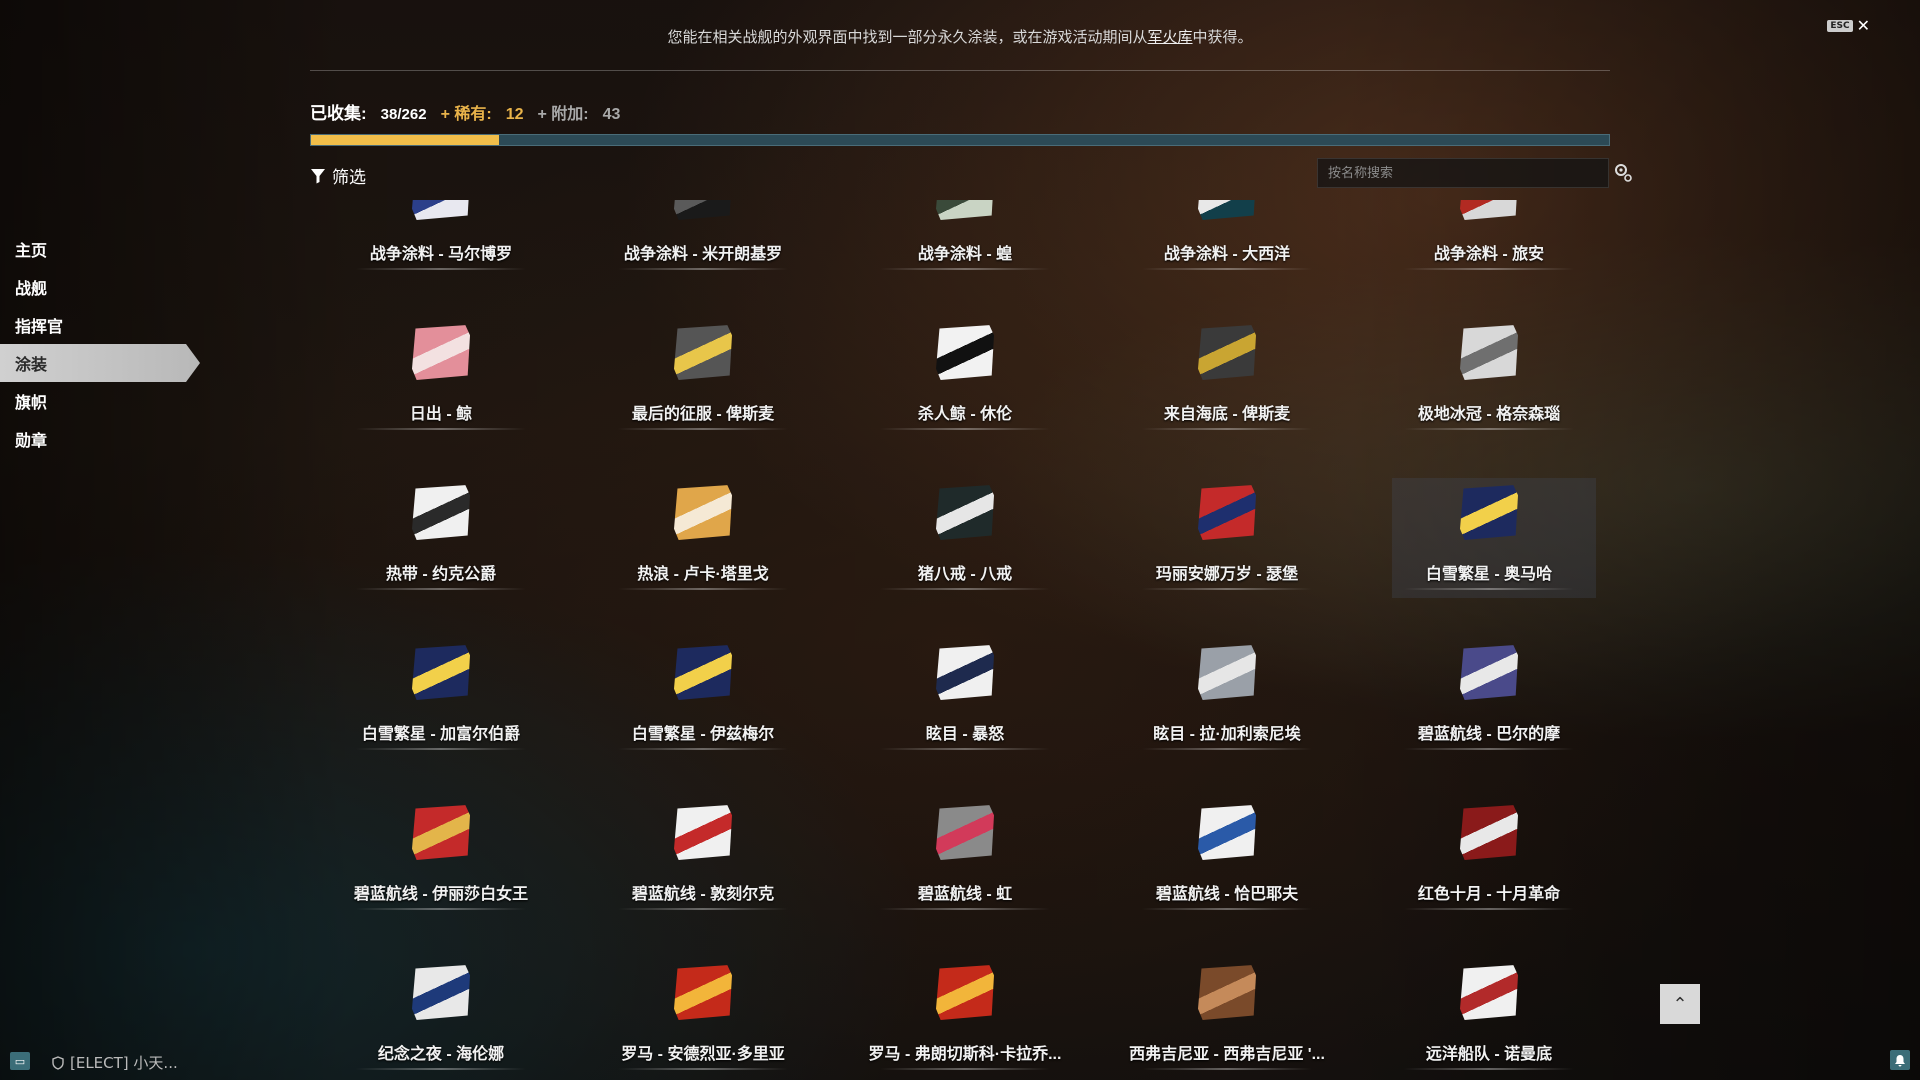 The image size is (1920, 1080). I want to click on armory-link: 军火库, so click(1169, 37).